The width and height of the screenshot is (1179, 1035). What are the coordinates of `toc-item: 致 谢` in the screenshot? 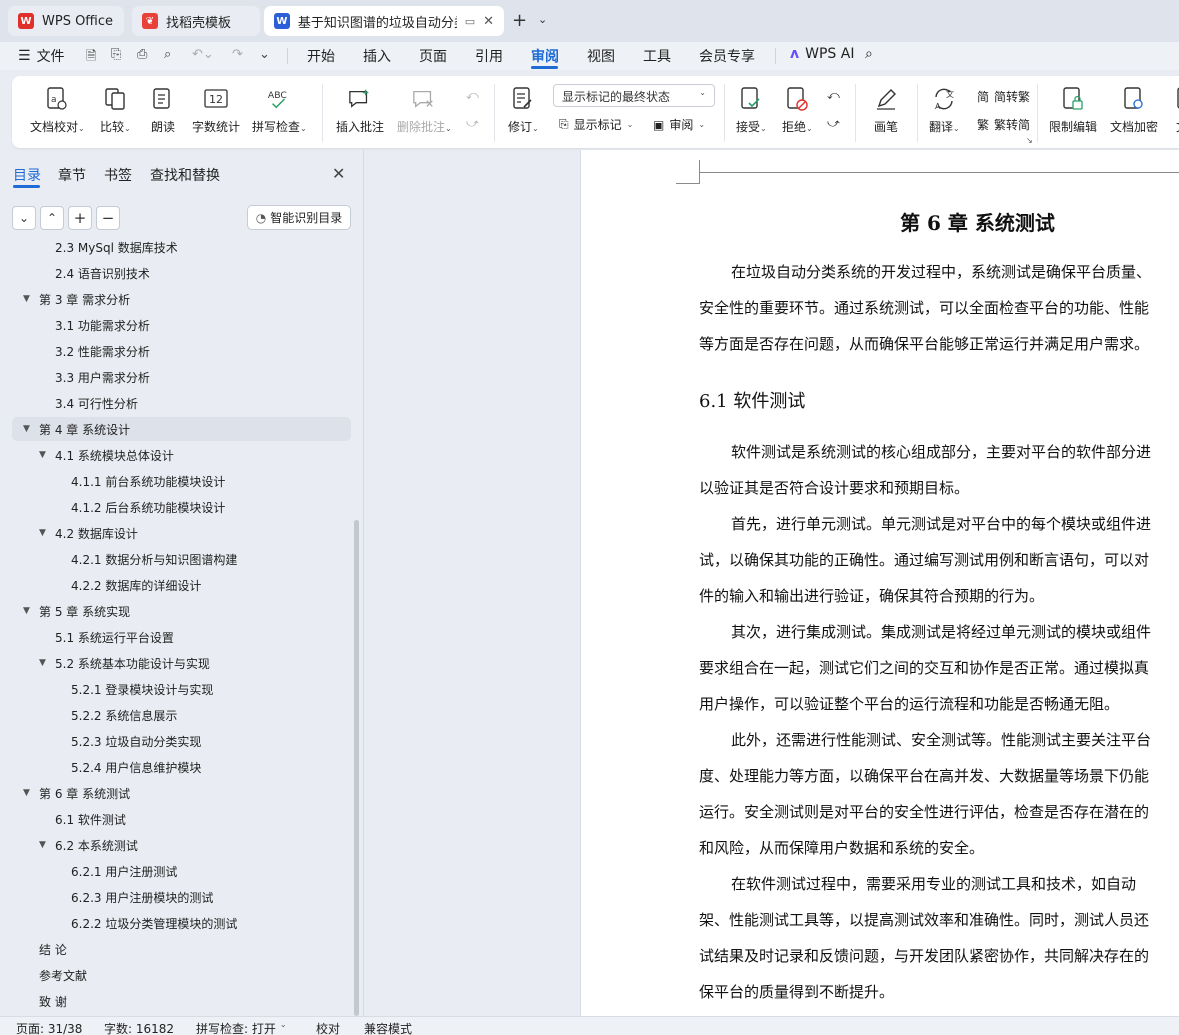 It's located at (181, 1001).